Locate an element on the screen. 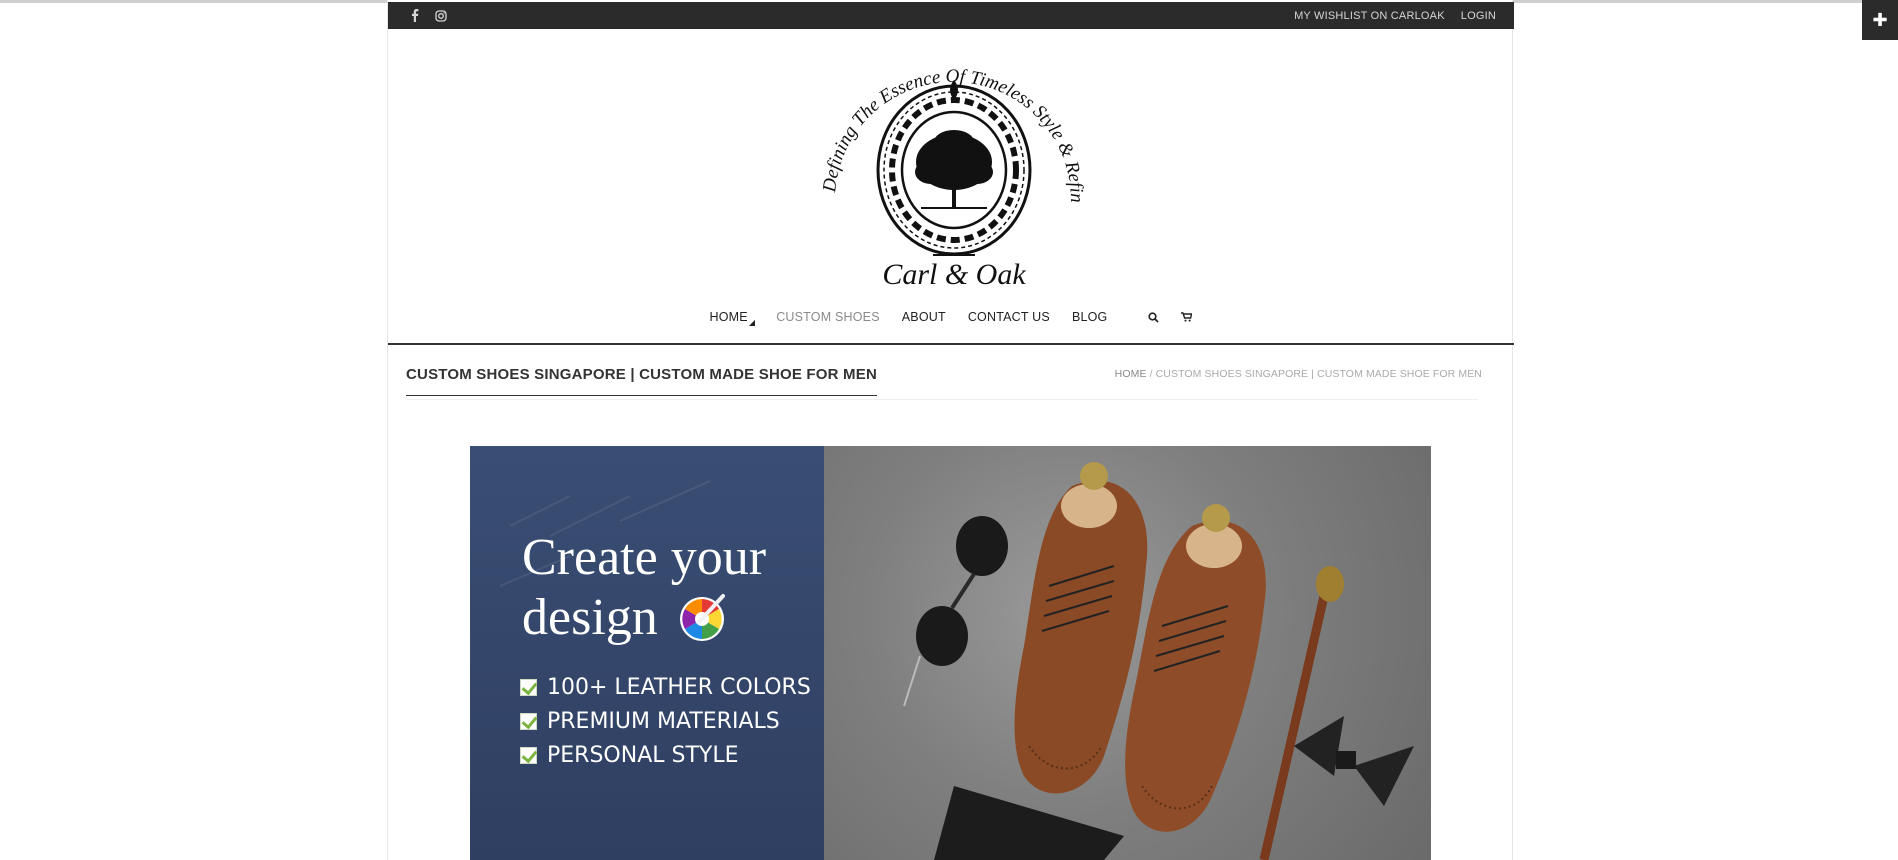 This screenshot has width=1898, height=860. social-links is located at coordinates (428, 15).